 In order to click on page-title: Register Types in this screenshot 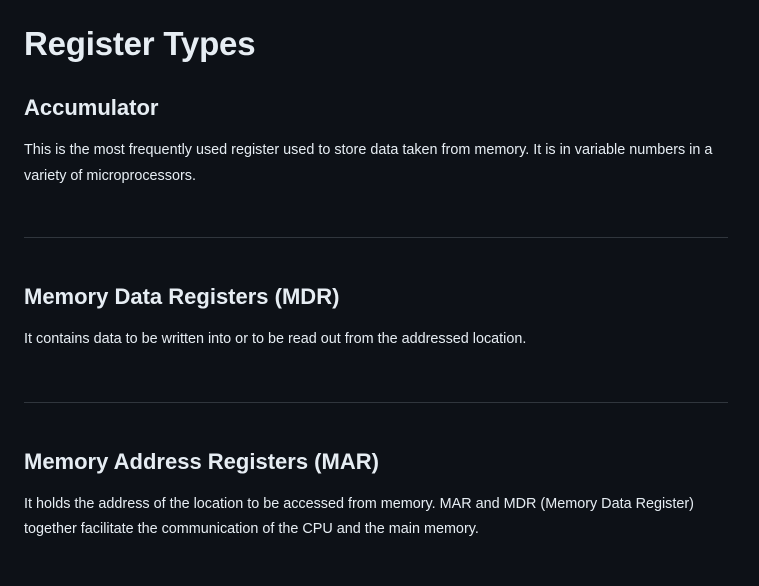, I will do `click(140, 43)`.